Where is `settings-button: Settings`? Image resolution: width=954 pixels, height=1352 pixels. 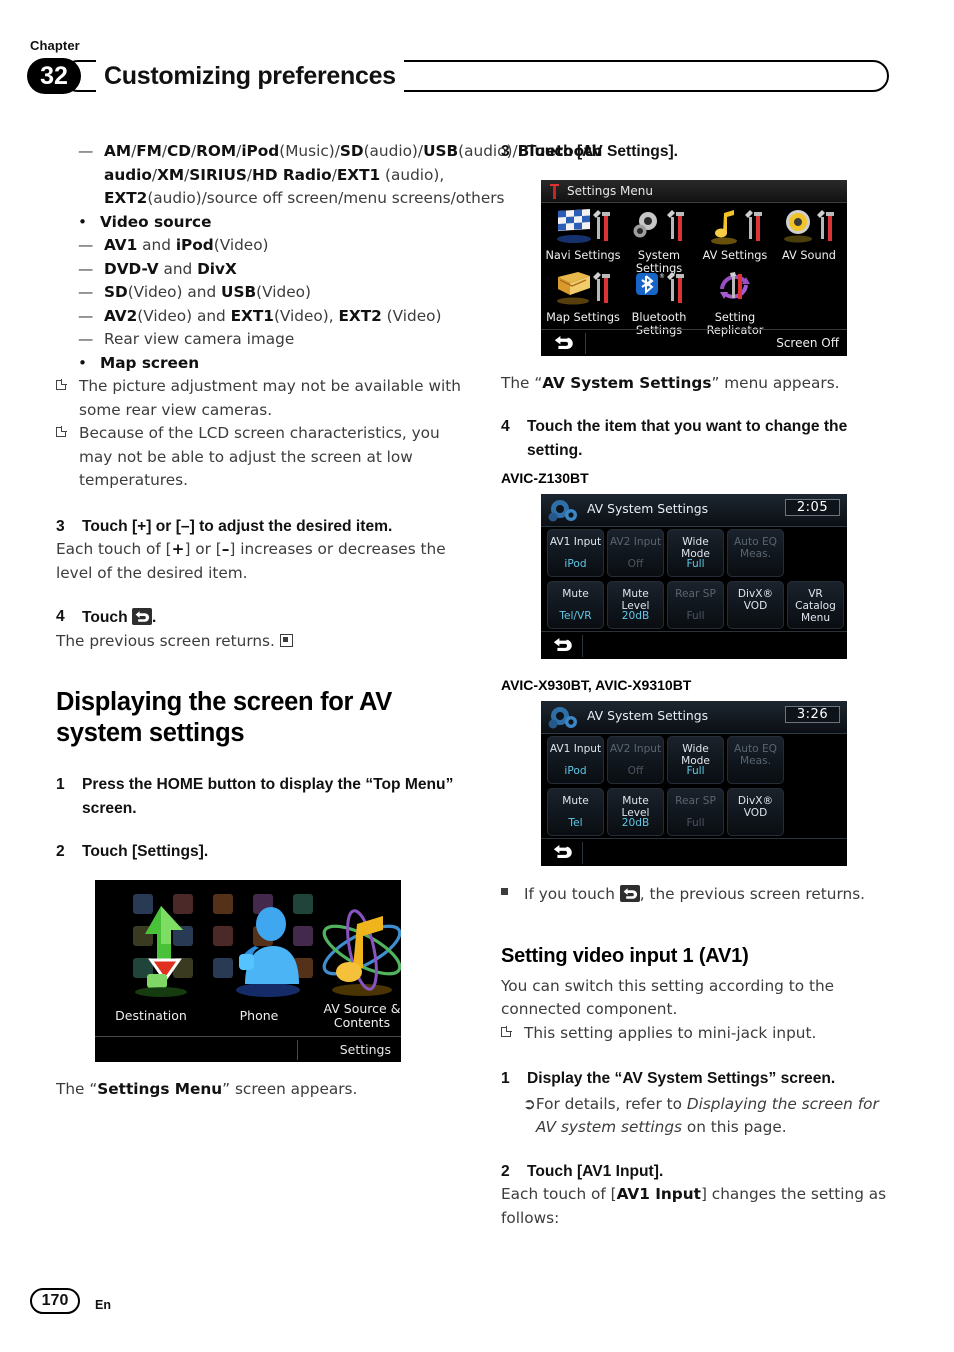
settings-button: Settings is located at coordinates (365, 1049).